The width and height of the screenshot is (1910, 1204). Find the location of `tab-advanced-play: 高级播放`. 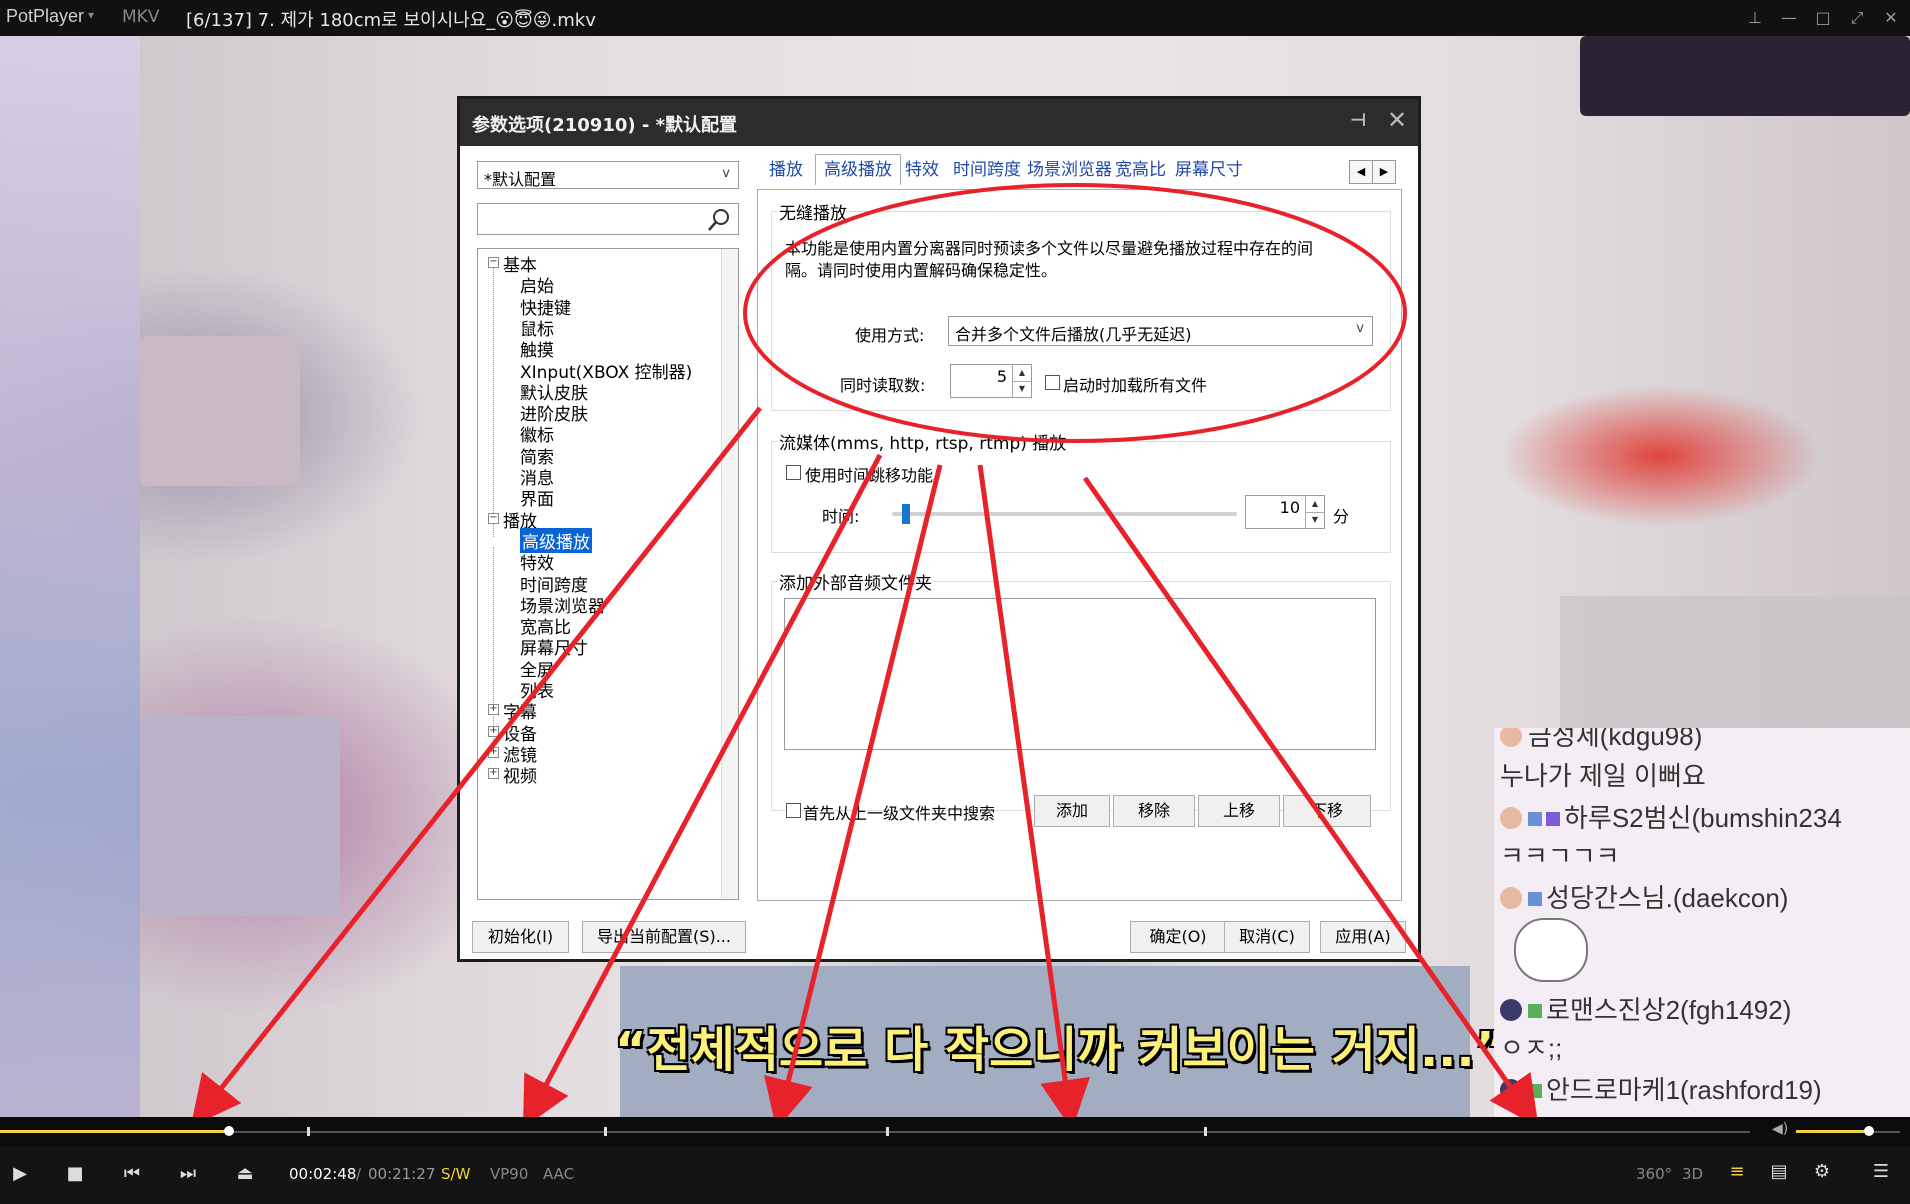

tab-advanced-play: 高级播放 is located at coordinates (858, 169).